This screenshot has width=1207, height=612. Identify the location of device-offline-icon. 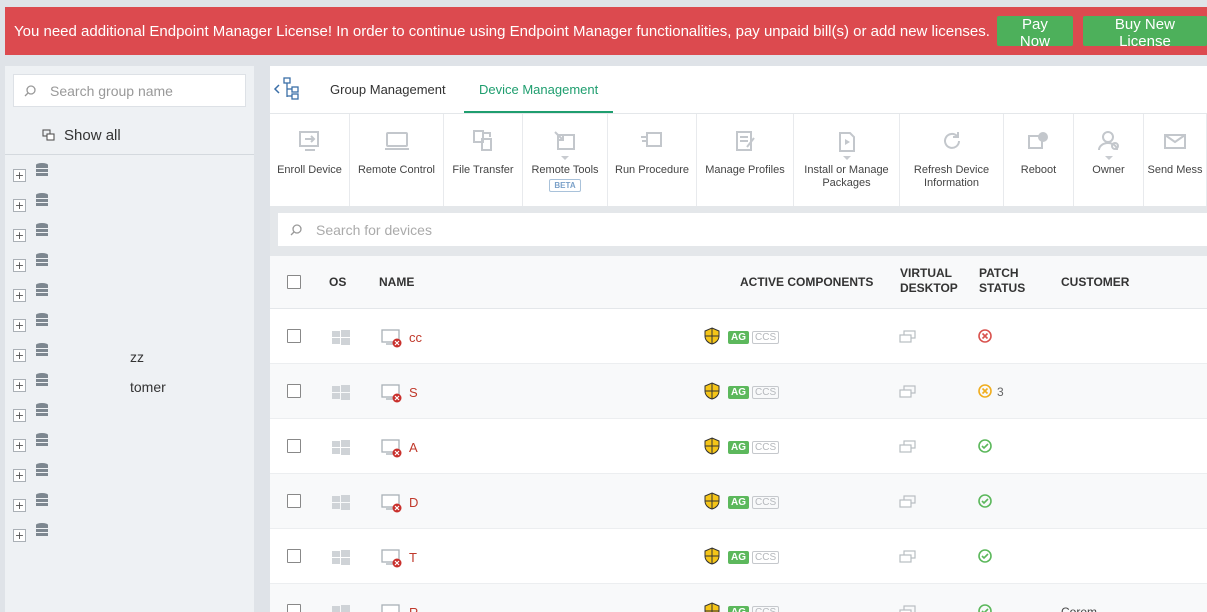
(391, 558).